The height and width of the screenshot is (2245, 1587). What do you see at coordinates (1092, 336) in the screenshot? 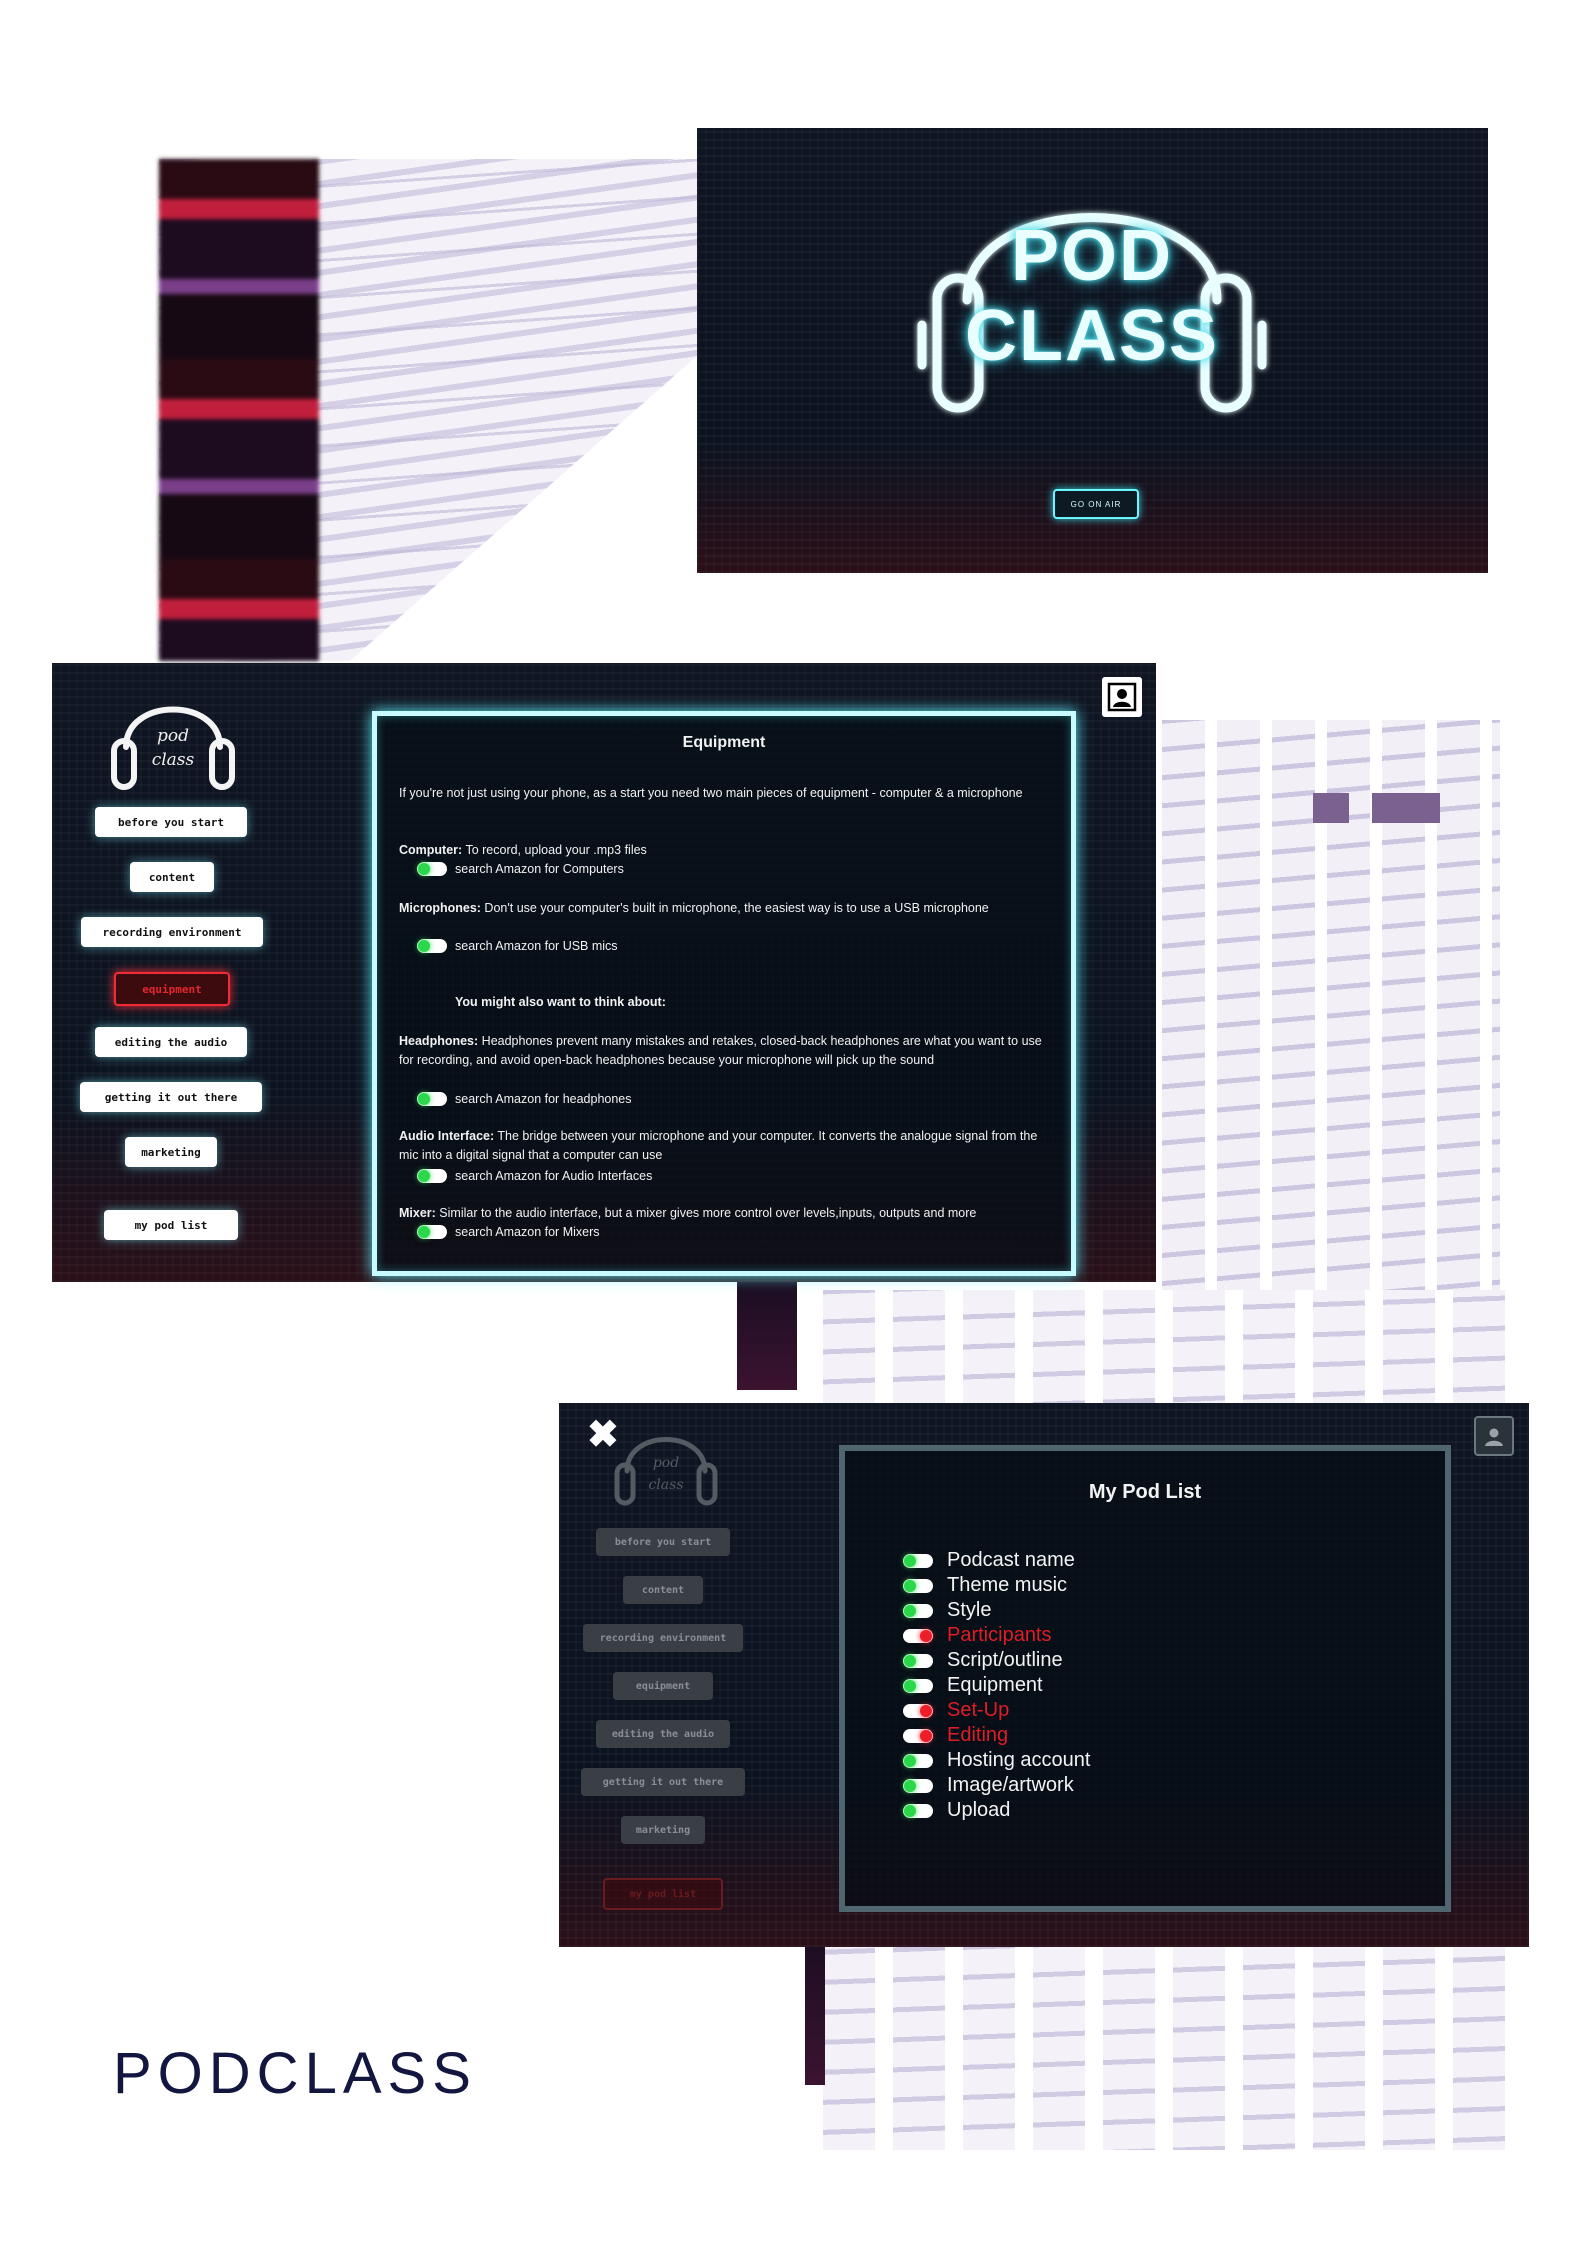
I see `logo-text-line2: CLASS` at bounding box center [1092, 336].